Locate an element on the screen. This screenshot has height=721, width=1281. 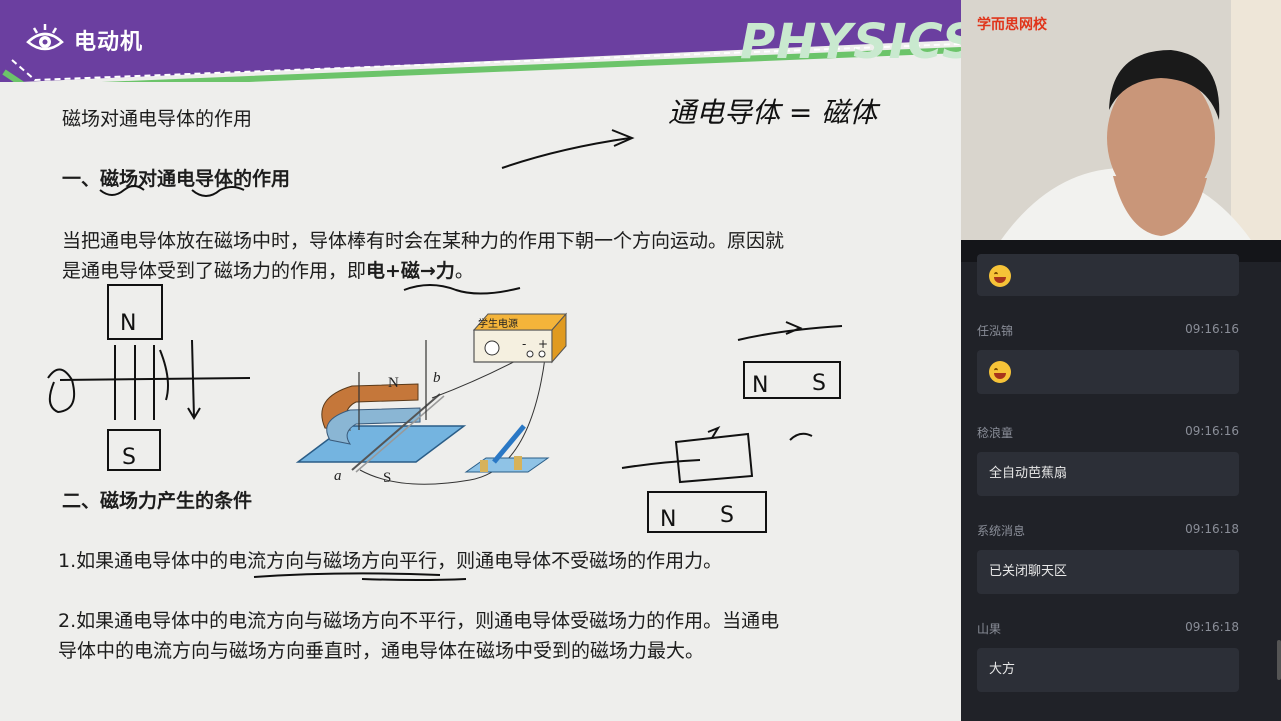
chat-scrollbar is located at coordinates (1279, 660).